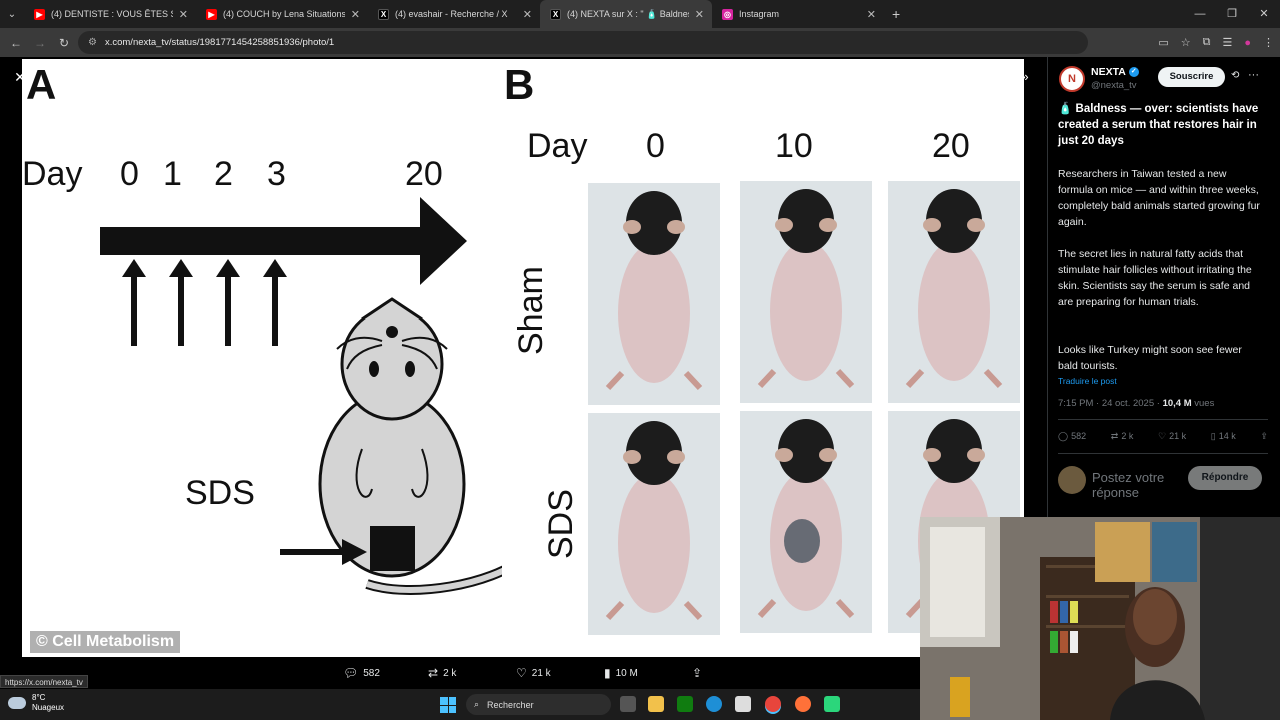 The width and height of the screenshot is (1280, 720). Describe the element at coordinates (1072, 79) in the screenshot. I see `avatar: N` at that location.